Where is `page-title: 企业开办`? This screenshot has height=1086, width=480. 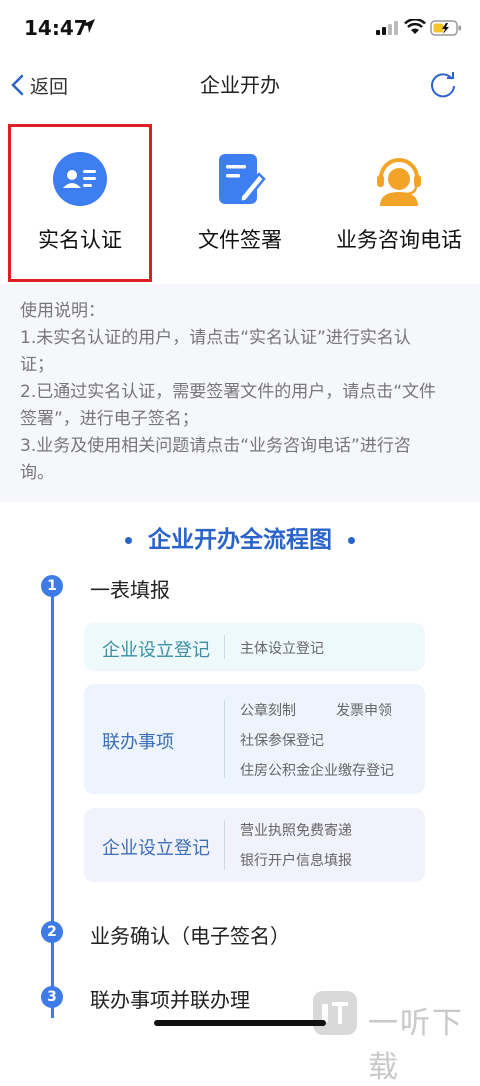 page-title: 企业开办 is located at coordinates (240, 85).